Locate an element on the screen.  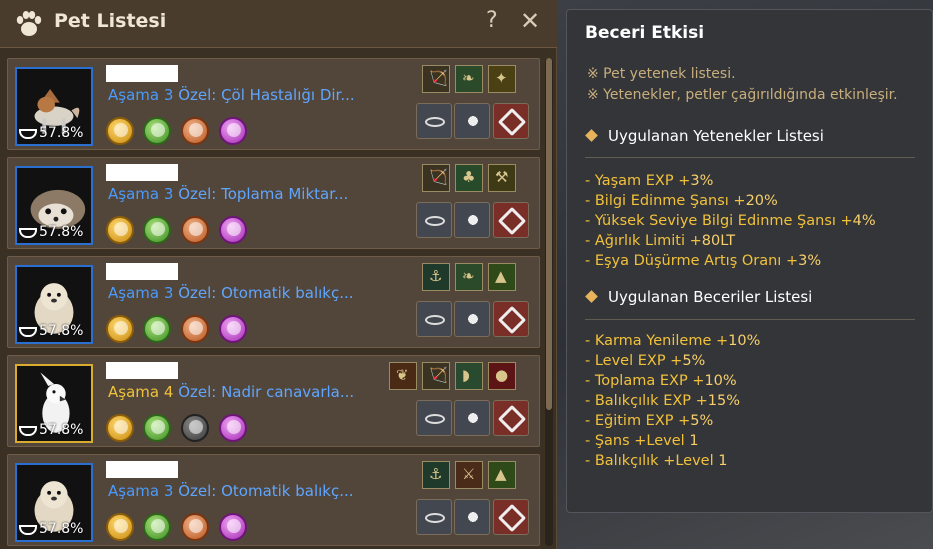
skill-name: - Karma Yenileme + is located at coordinates (657, 341).